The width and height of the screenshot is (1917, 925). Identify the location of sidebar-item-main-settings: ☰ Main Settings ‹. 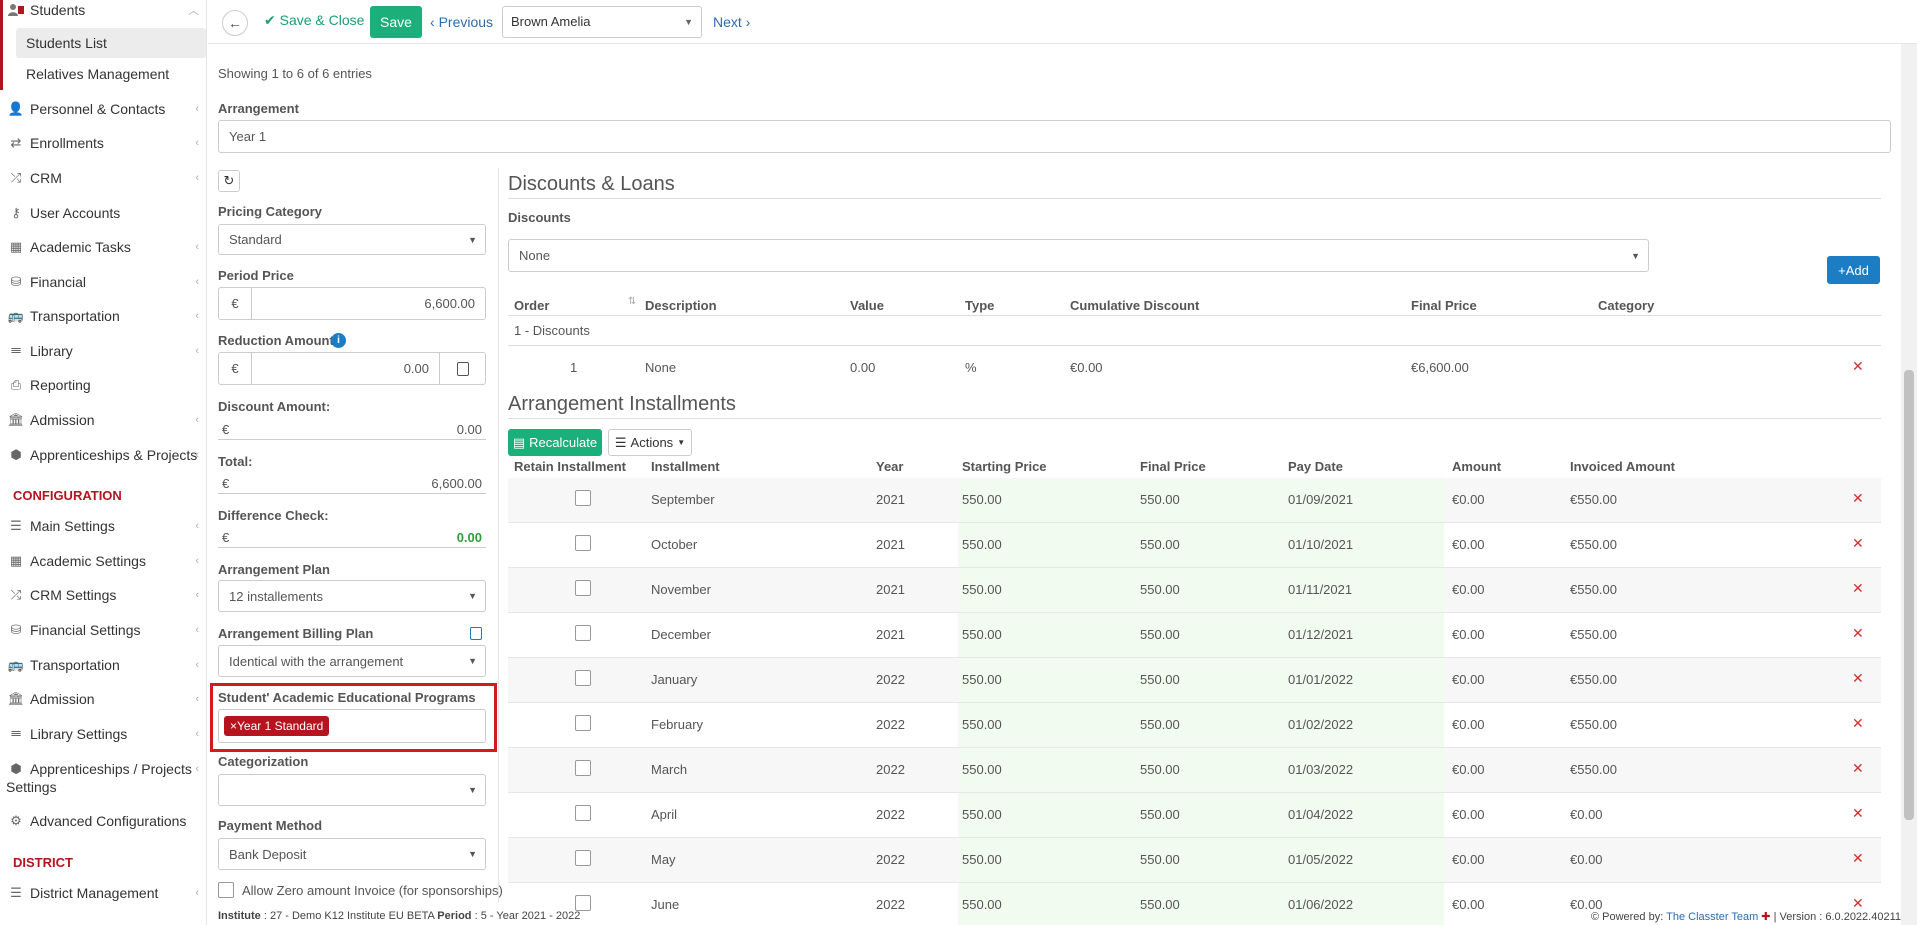
(103, 526).